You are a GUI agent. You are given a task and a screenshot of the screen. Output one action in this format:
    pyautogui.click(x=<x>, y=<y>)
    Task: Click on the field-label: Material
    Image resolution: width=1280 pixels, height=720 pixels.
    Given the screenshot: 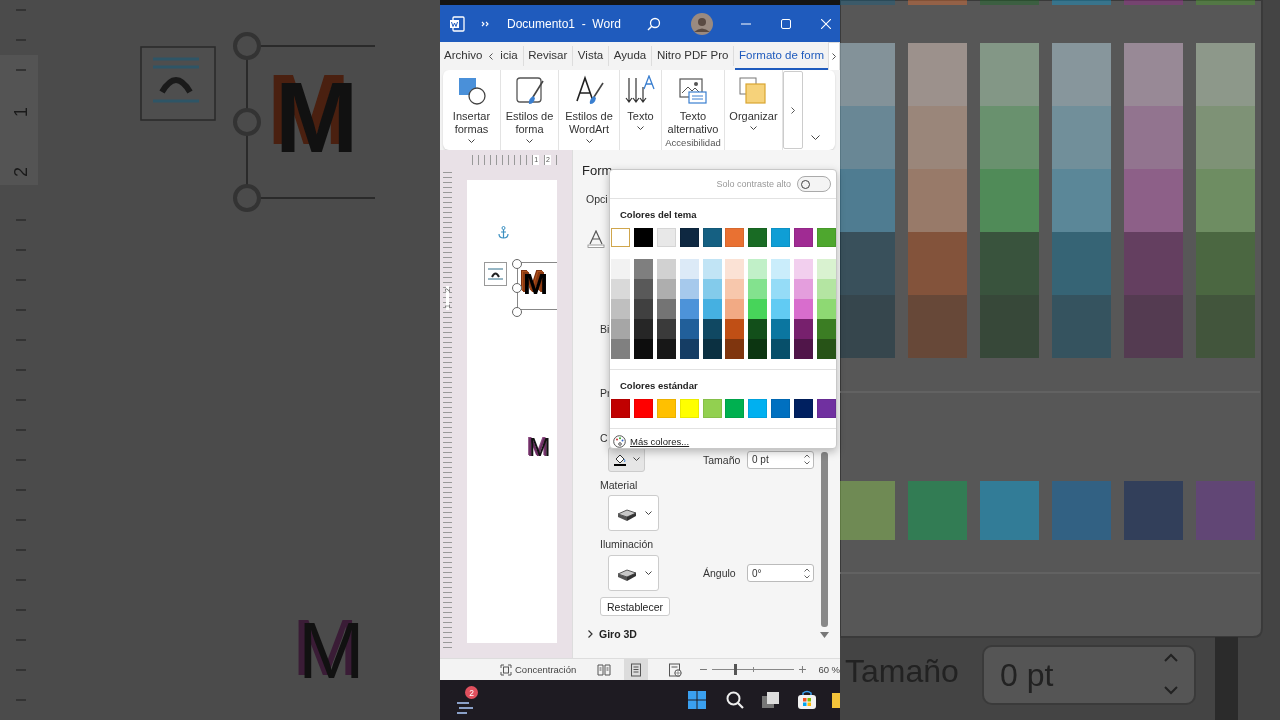 What is the action you would take?
    pyautogui.click(x=619, y=485)
    